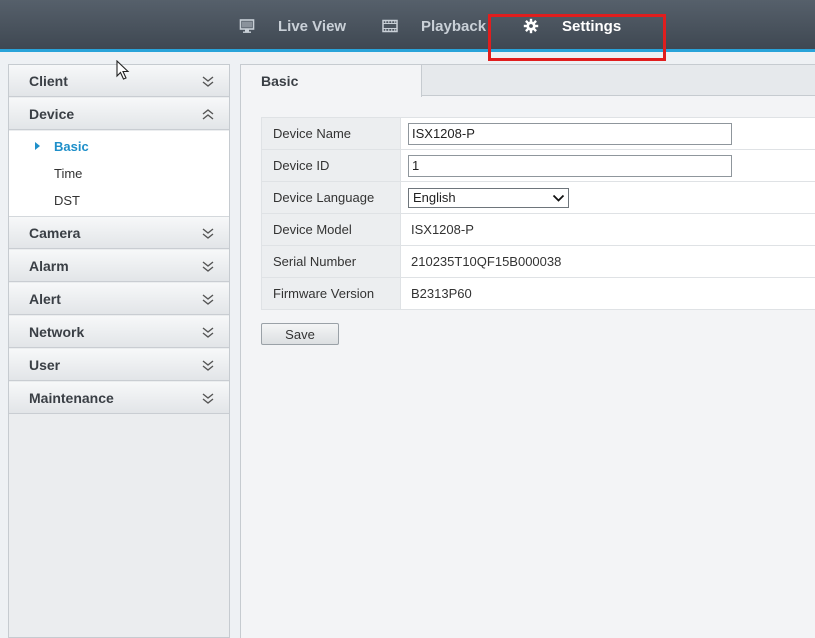 This screenshot has width=815, height=638. Describe the element at coordinates (119, 114) in the screenshot. I see `sidebar-section-device: Device` at that location.